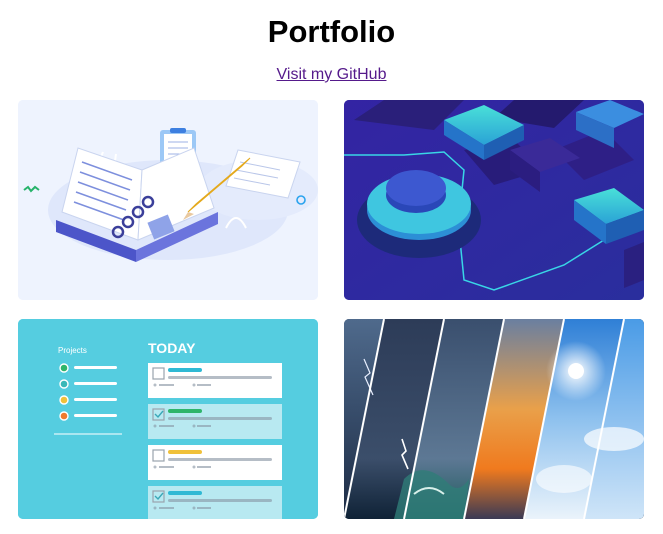  I want to click on github-link: Visit my GitHub, so click(332, 74).